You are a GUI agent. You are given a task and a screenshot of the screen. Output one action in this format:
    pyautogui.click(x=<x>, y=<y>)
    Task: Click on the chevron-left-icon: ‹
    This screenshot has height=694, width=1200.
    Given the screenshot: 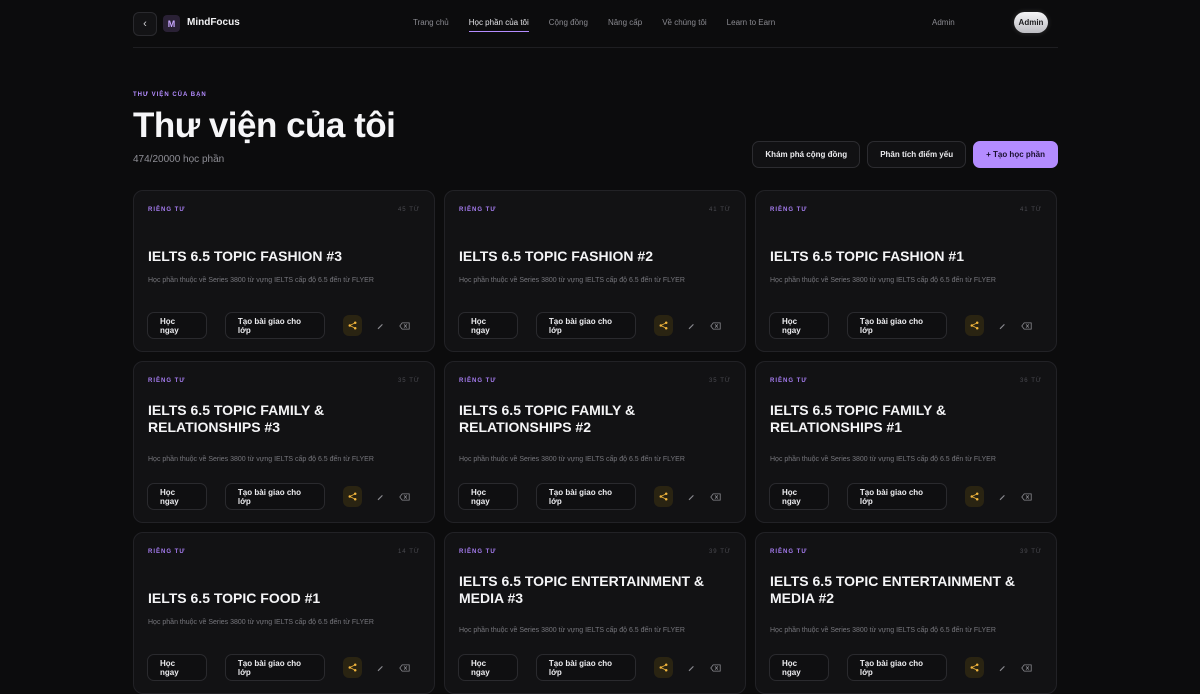 What is the action you would take?
    pyautogui.click(x=145, y=24)
    